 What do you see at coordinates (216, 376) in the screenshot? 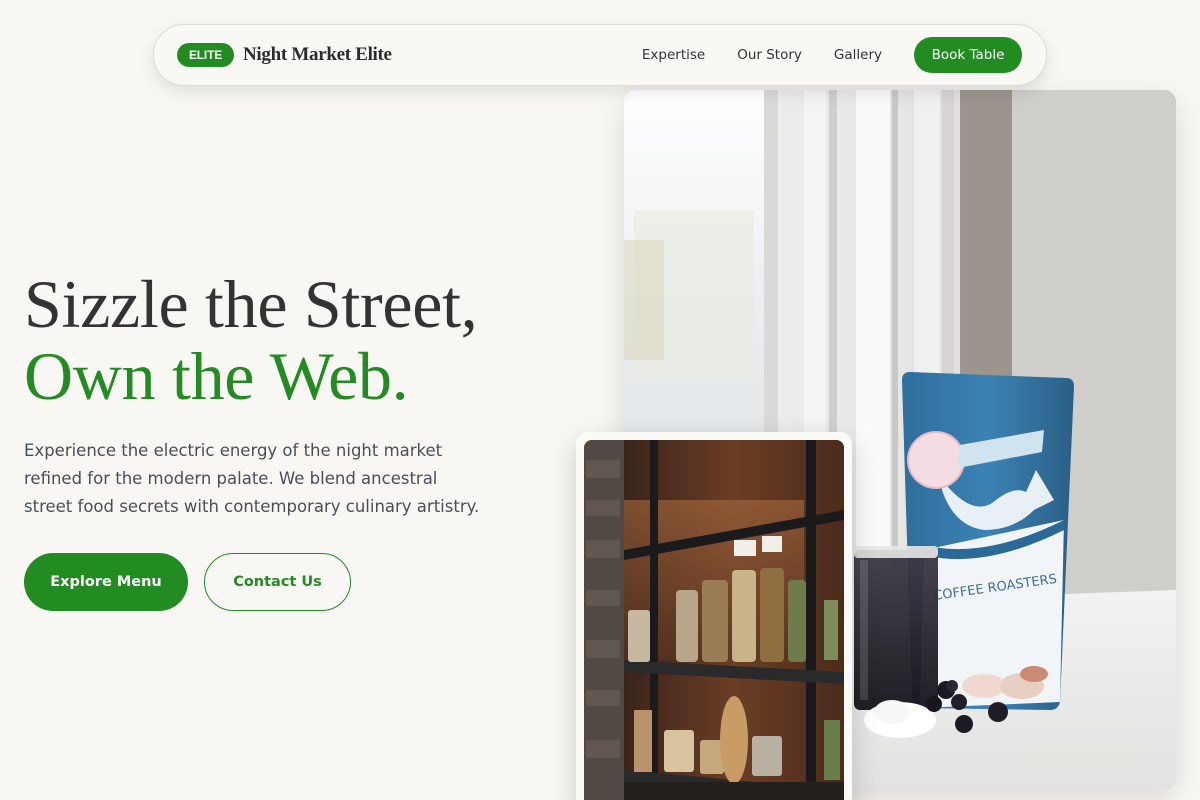
I see `headline-line-2: Own the Web.` at bounding box center [216, 376].